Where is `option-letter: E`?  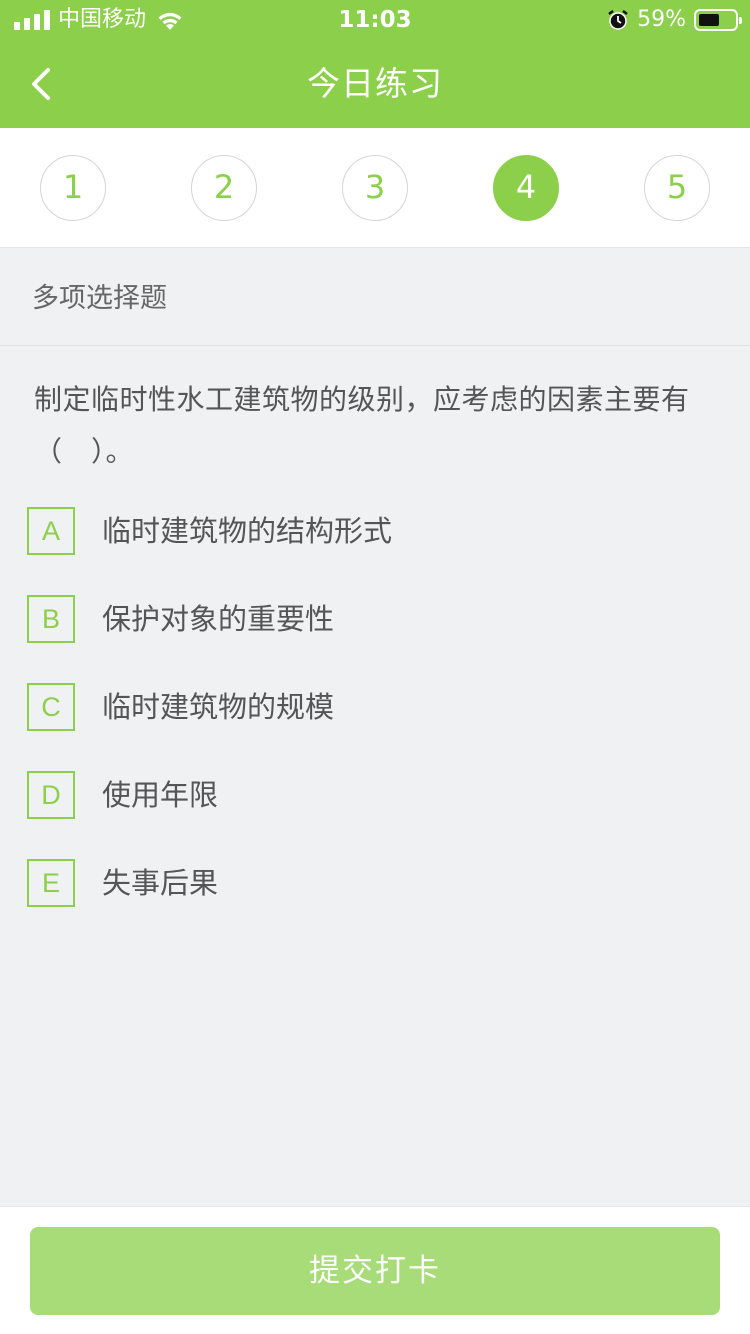
option-letter: E is located at coordinates (51, 883).